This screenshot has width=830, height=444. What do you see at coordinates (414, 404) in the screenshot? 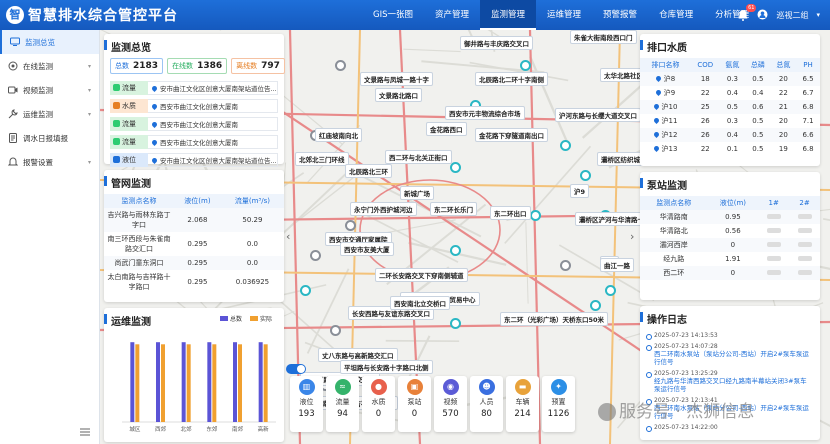
I see `dock-item-pump: ▣ 泵站 0` at bounding box center [414, 404].